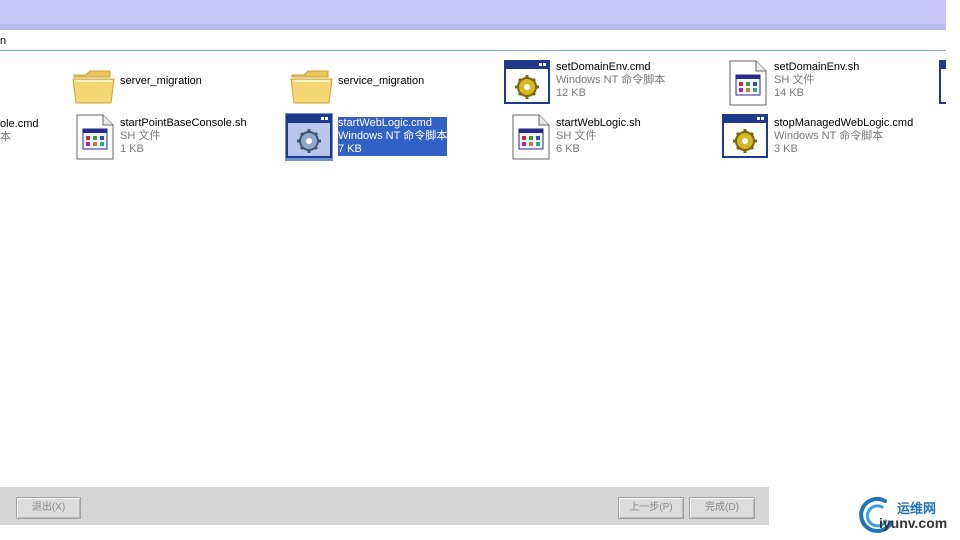  What do you see at coordinates (48, 508) in the screenshot?
I see `exit-button: 退出(X)` at bounding box center [48, 508].